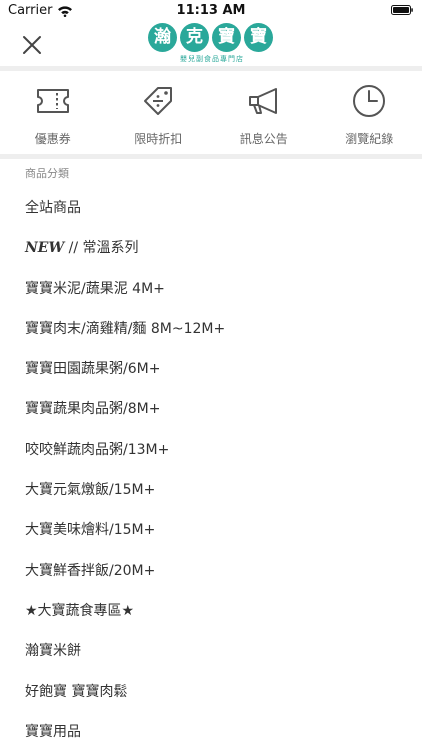 The width and height of the screenshot is (422, 752). What do you see at coordinates (194, 37) in the screenshot?
I see `logo-char: 克` at bounding box center [194, 37].